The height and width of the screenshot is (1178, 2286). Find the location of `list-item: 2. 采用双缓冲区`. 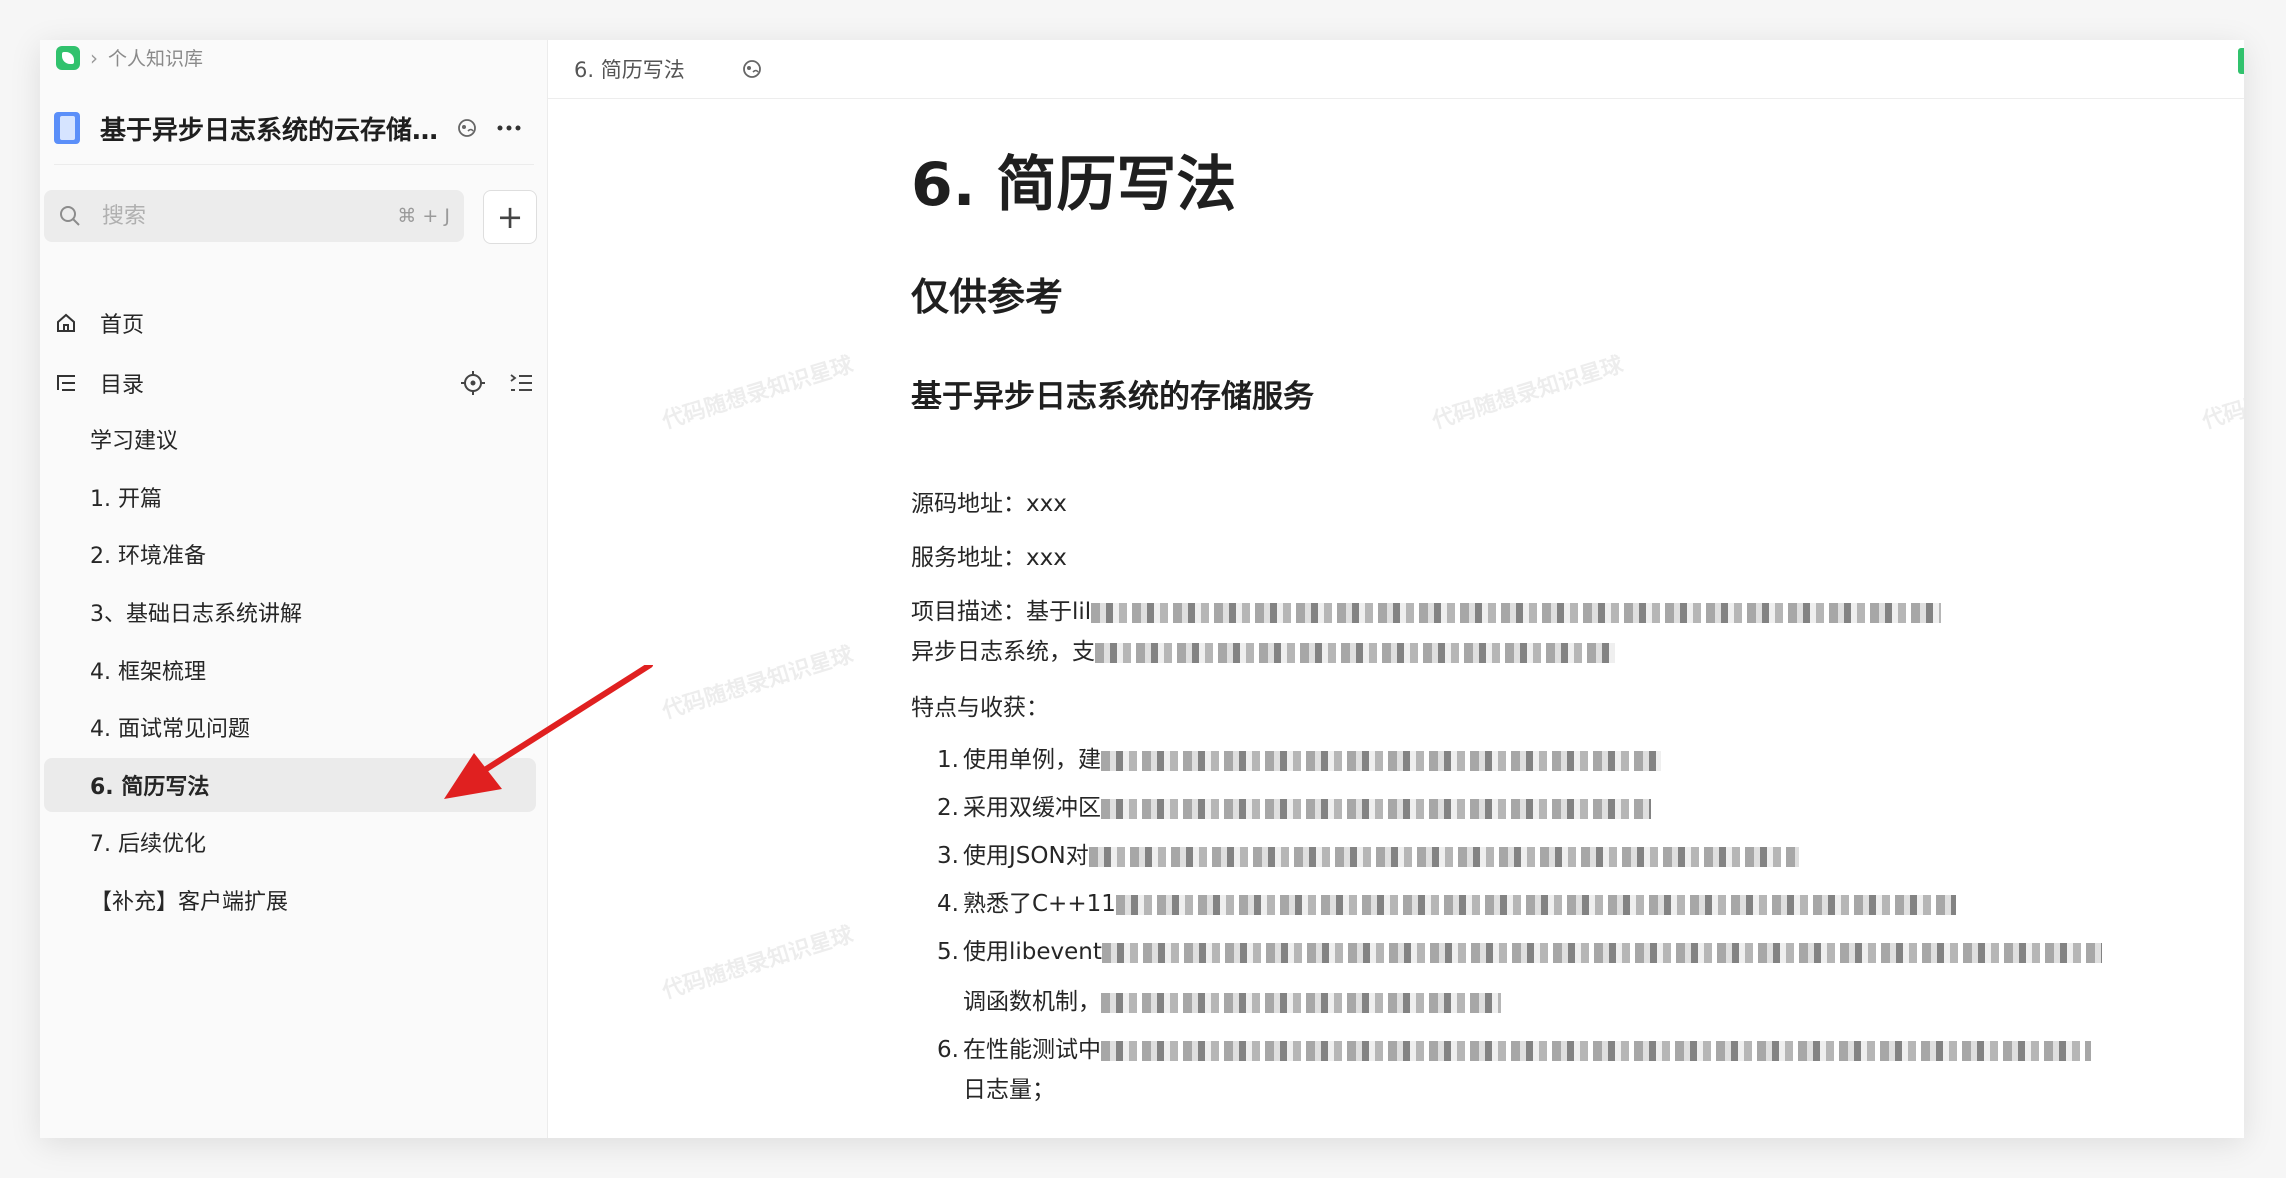

list-item: 2. 采用双缓冲区 is located at coordinates (1281, 808).